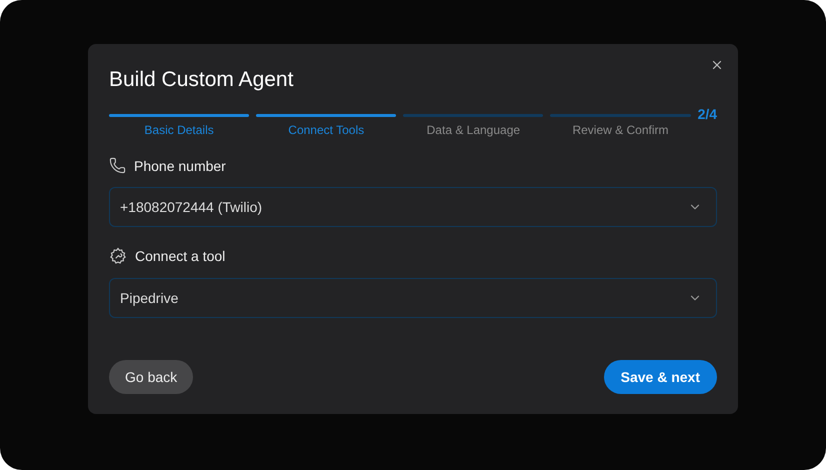  Describe the element at coordinates (180, 166) in the screenshot. I see `field-label: Phone number` at that location.